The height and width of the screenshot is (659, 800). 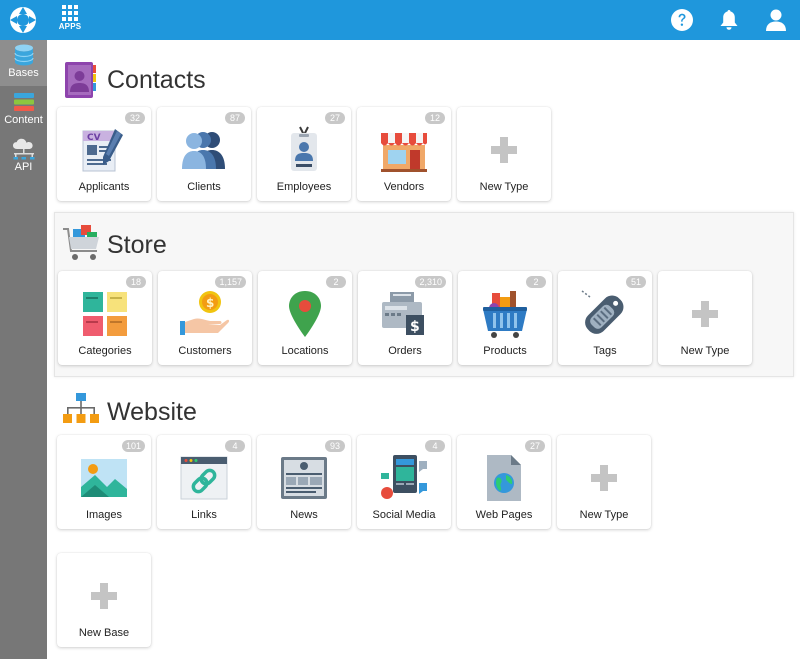 I want to click on count-badge: 87, so click(x=235, y=118).